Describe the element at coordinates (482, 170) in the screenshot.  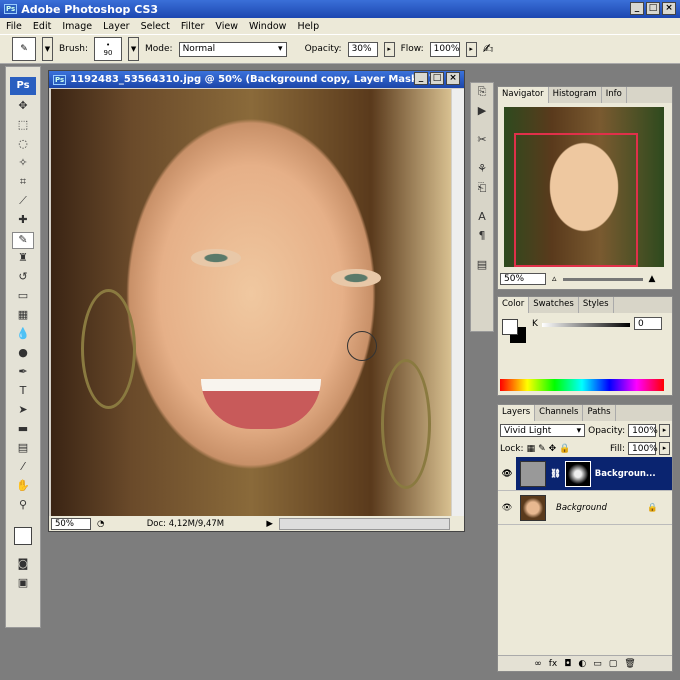
I see `brushes-panel-icon: ⚘` at that location.